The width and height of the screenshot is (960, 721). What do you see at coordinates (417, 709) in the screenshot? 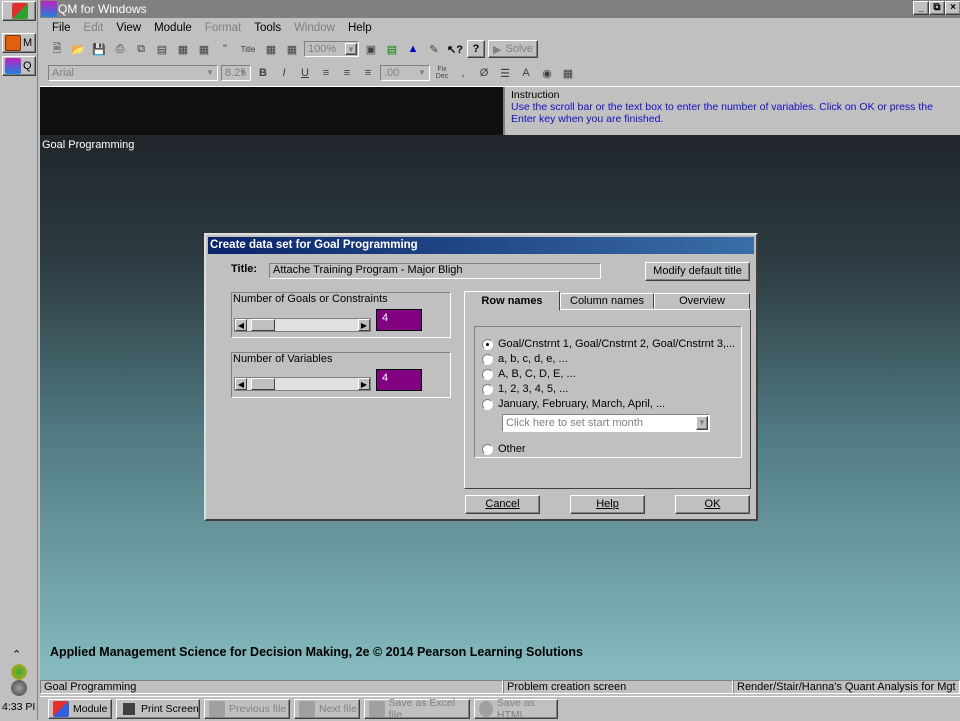
I see `save-excel-button: Save as Excel file` at bounding box center [417, 709].